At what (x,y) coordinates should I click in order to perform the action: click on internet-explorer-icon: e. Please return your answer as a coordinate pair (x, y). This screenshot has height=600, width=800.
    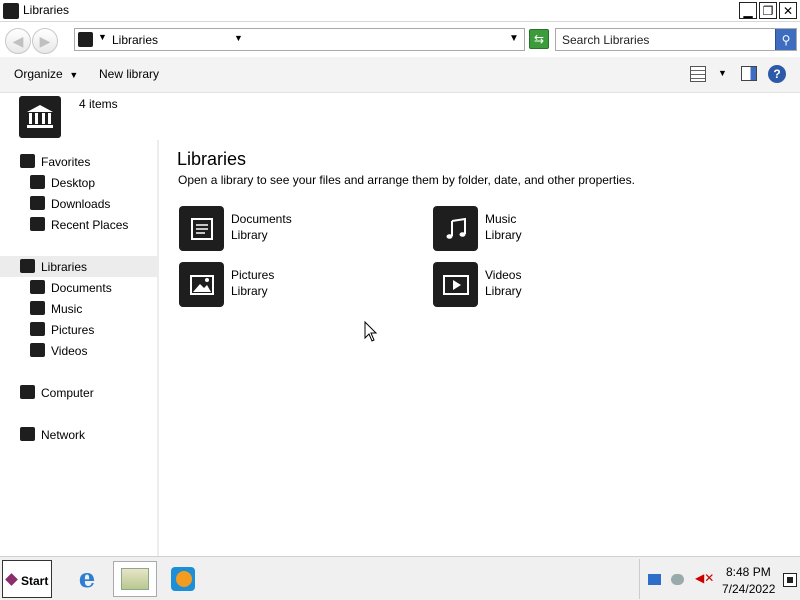
    Looking at the image, I should click on (87, 579).